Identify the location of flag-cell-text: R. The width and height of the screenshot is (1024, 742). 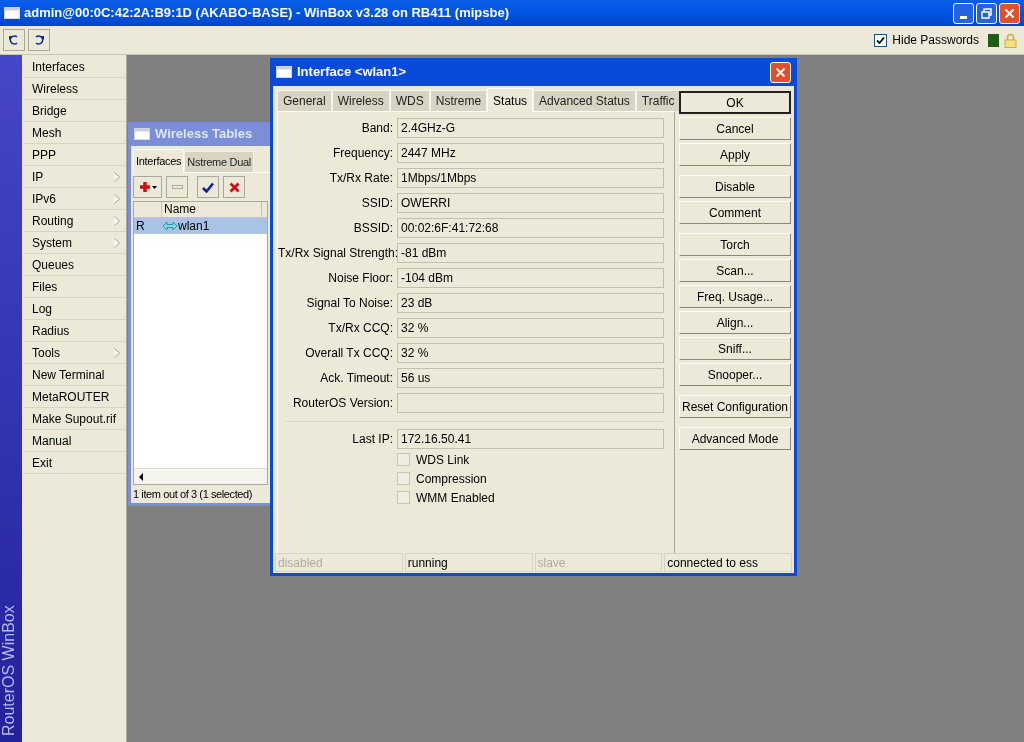
(140, 226).